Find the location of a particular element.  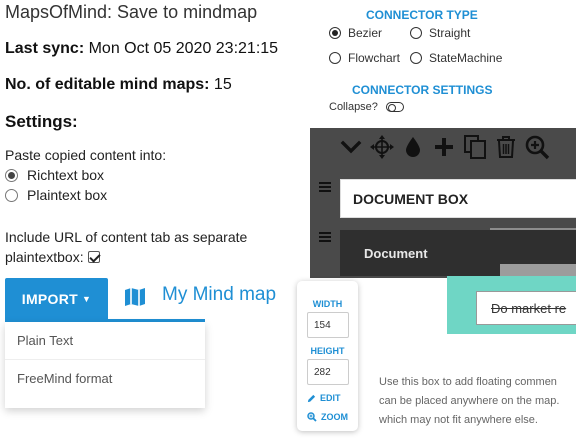

size-panel: WIDTH 154 HEIGHT 282 EDIT ZOOM is located at coordinates (327, 356).